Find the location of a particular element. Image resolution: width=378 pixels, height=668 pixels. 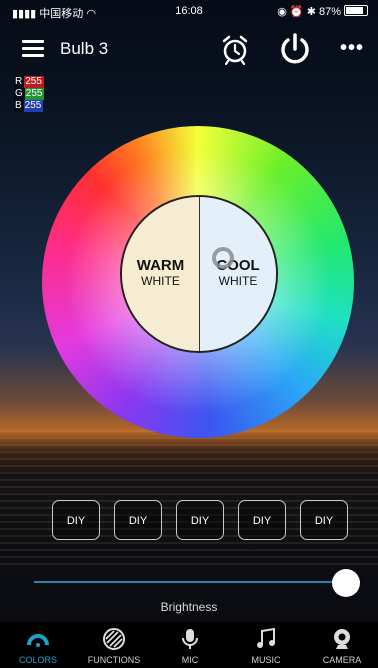

power-button is located at coordinates (295, 49).